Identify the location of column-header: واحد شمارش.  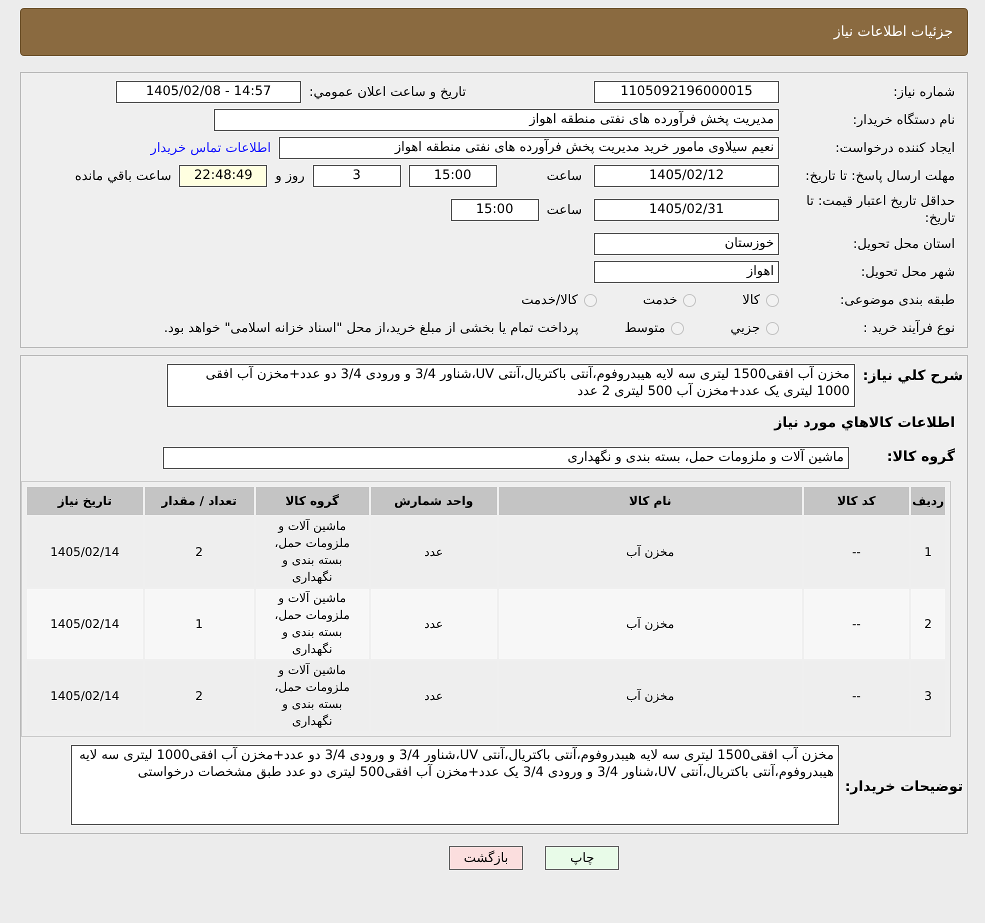
(433, 501).